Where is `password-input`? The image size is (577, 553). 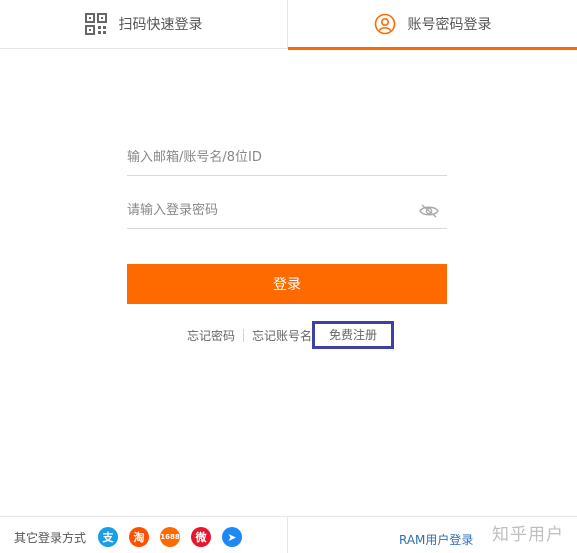
password-input is located at coordinates (287, 210).